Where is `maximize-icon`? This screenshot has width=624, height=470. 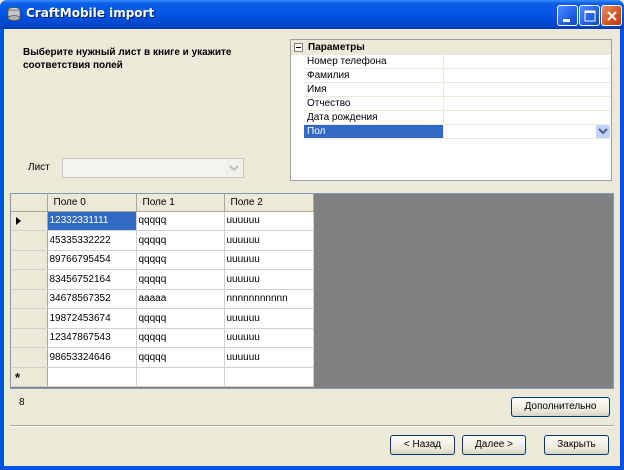
maximize-icon is located at coordinates (590, 16).